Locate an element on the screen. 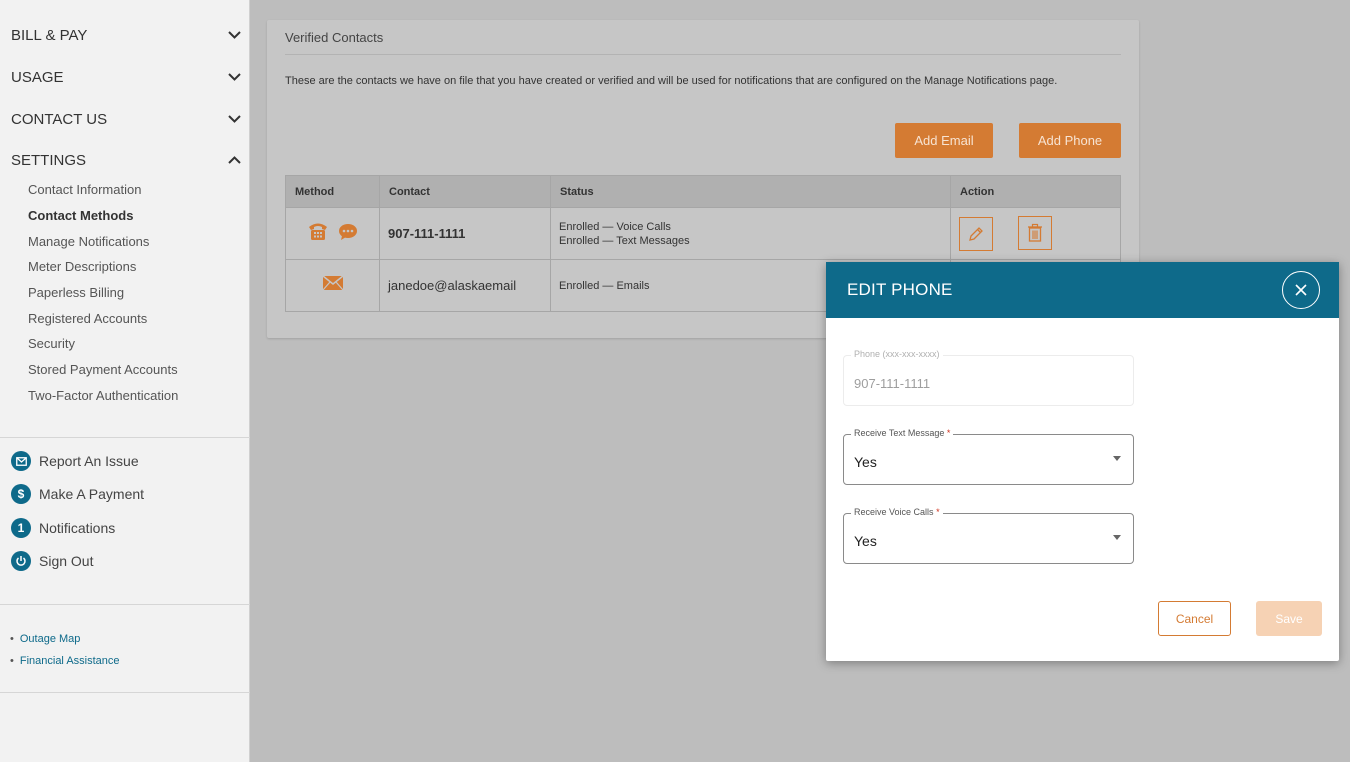 This screenshot has width=1350, height=762. nav-settings: SETTINGS is located at coordinates (126, 160).